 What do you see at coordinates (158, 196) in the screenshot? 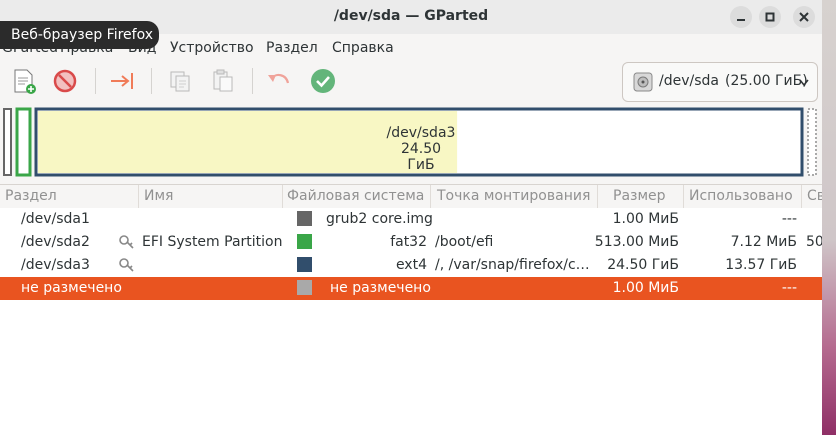
I see `col-name: Имя` at bounding box center [158, 196].